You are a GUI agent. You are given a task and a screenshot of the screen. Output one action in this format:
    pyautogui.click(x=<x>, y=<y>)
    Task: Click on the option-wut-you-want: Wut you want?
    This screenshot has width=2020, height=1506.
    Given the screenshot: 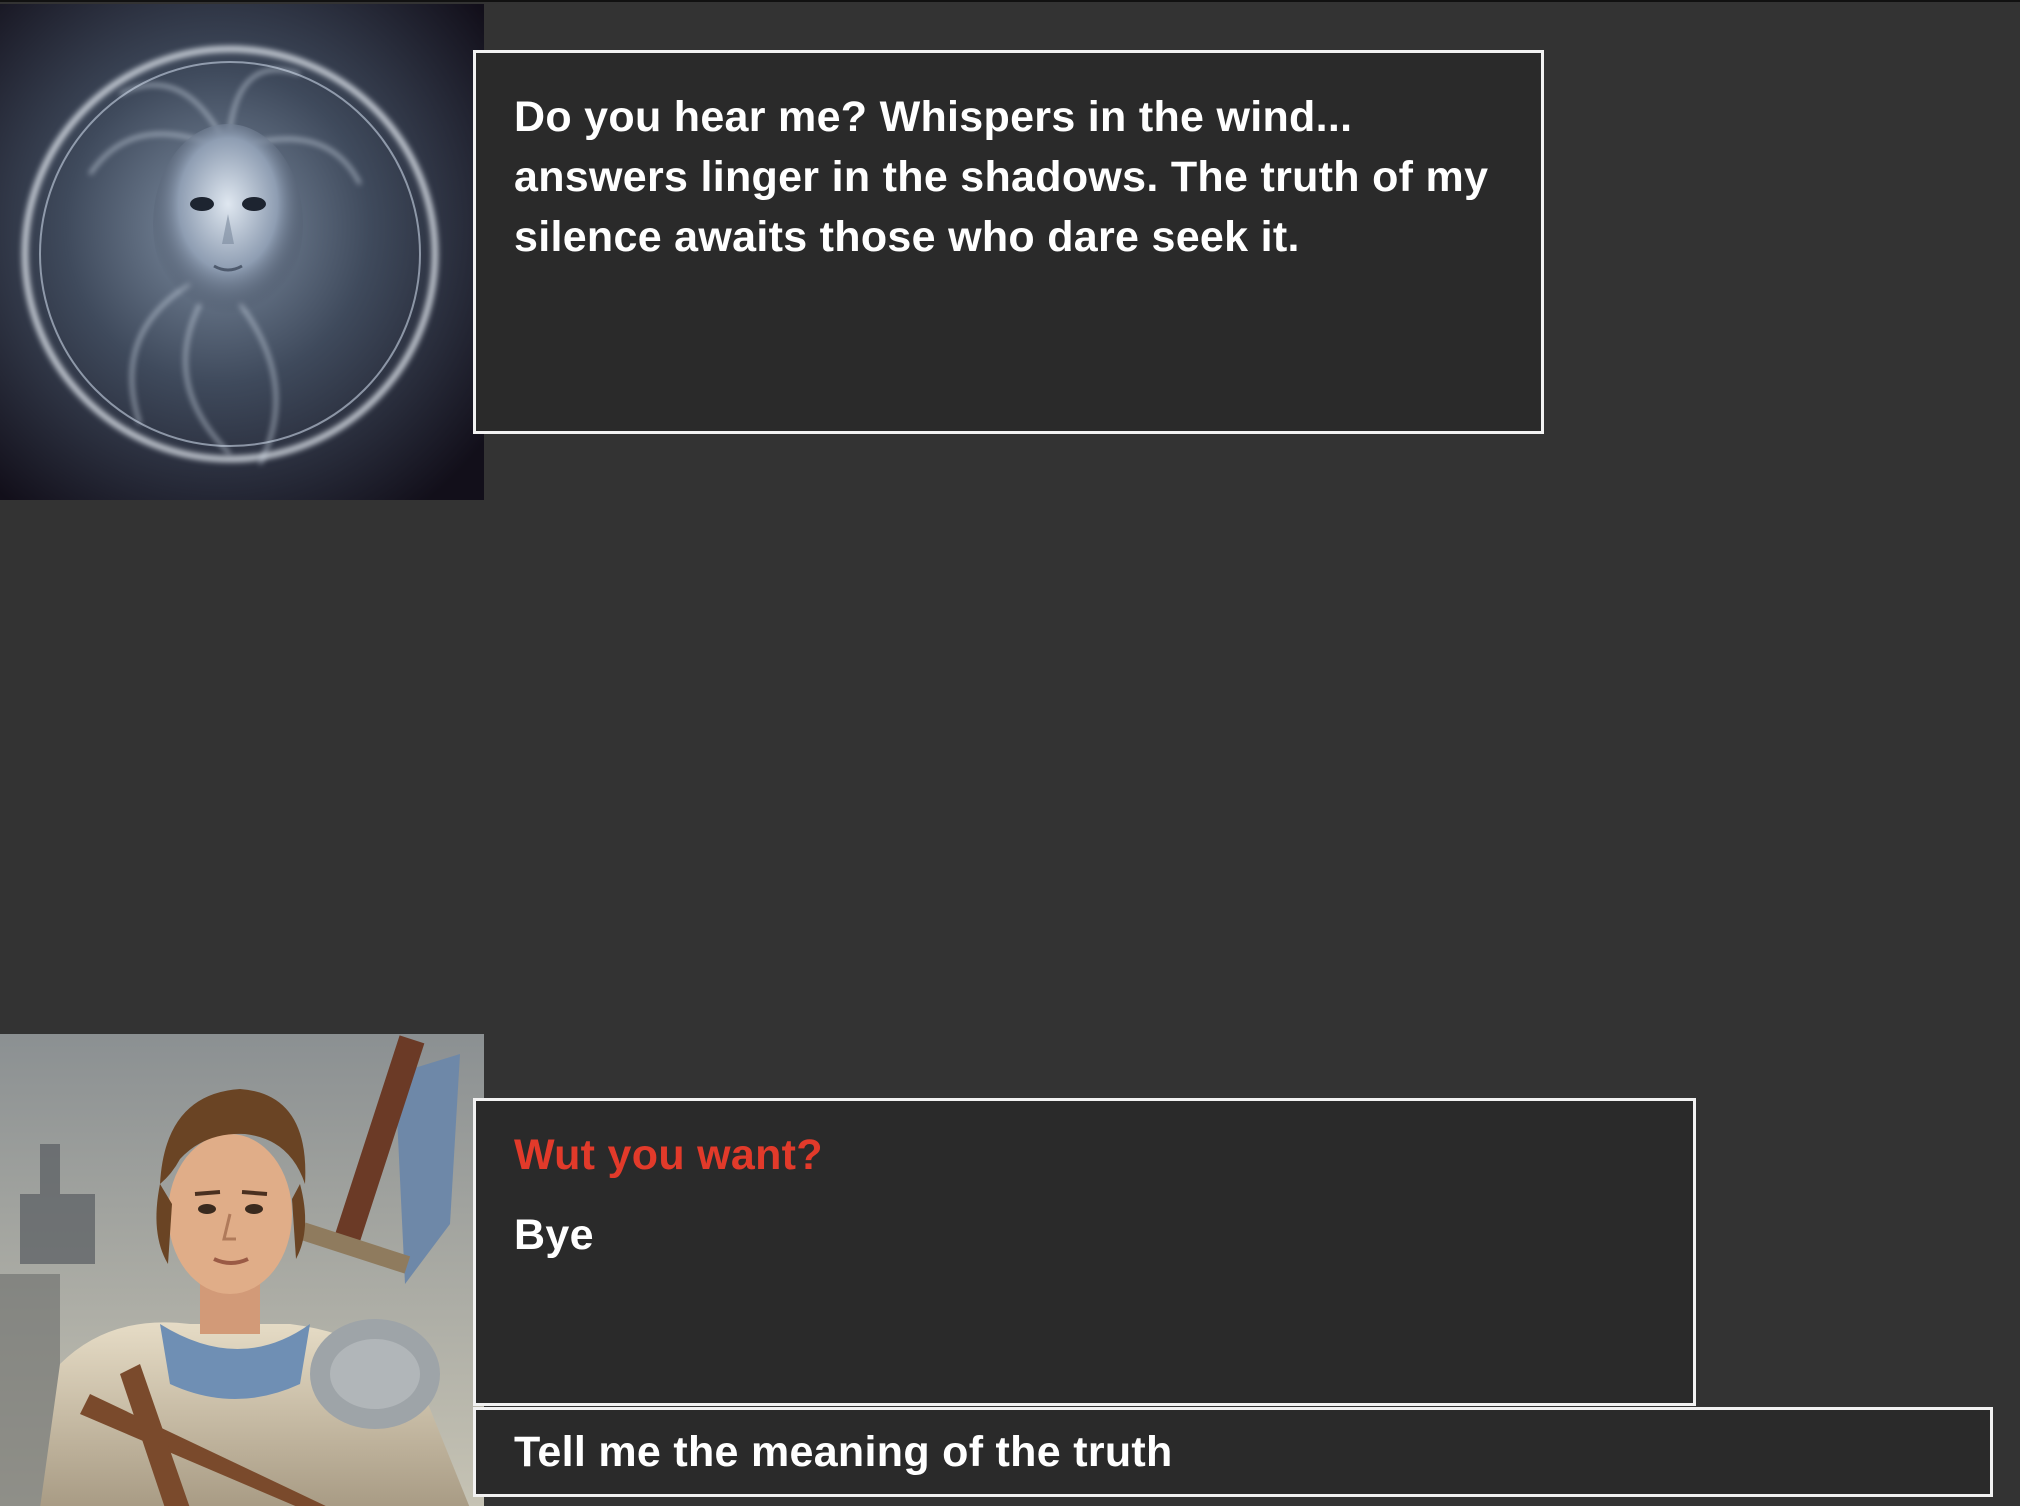 What is the action you would take?
    pyautogui.click(x=1084, y=1155)
    